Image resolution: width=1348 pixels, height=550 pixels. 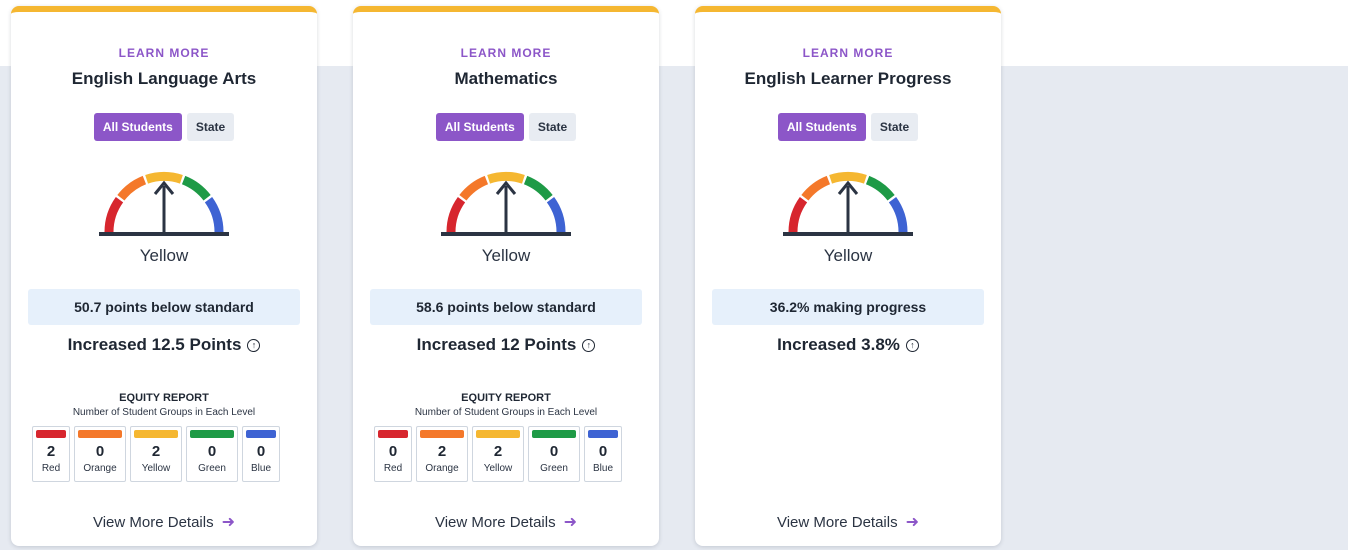 I want to click on equity-level-red: 0 Red, so click(x=393, y=454).